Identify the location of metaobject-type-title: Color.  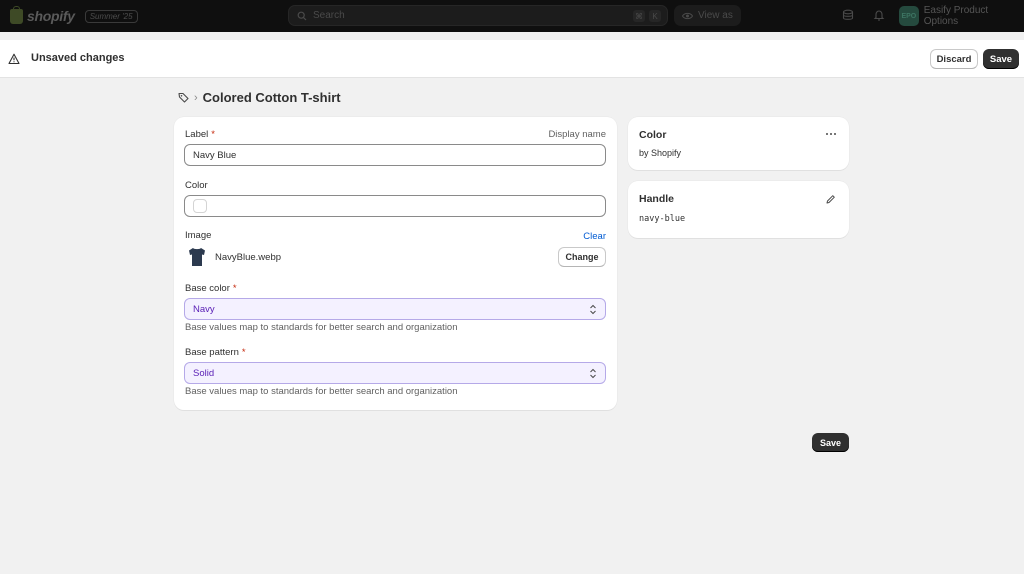
(653, 135).